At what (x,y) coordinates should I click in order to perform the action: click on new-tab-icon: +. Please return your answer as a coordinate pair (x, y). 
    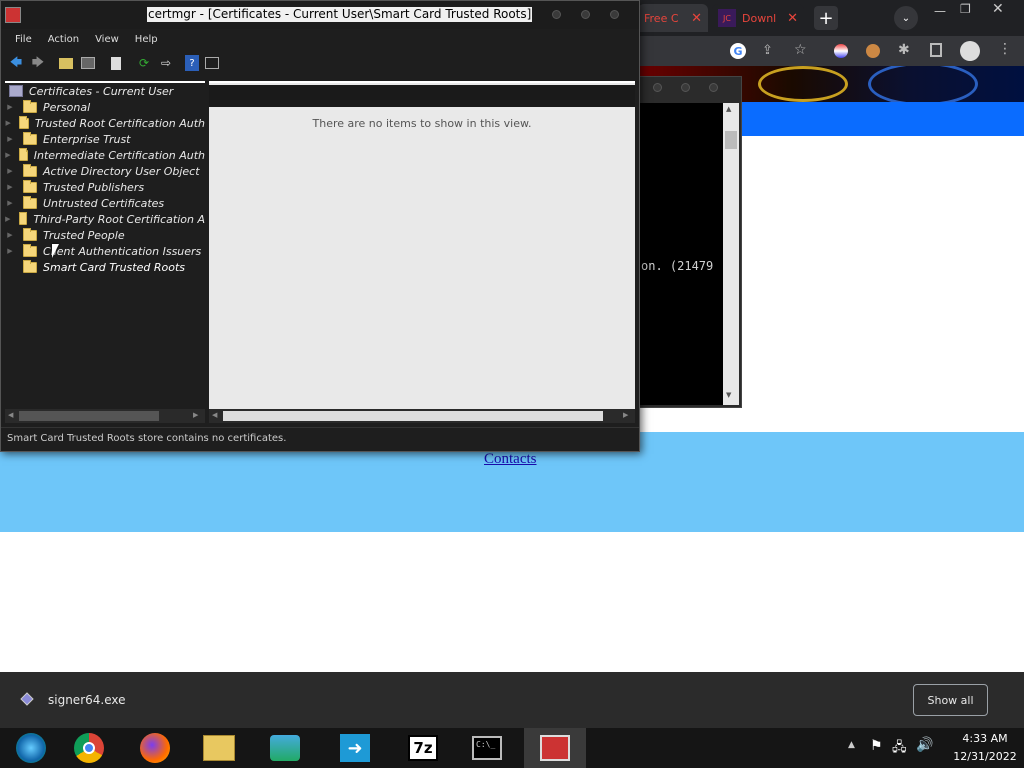
    Looking at the image, I should click on (826, 18).